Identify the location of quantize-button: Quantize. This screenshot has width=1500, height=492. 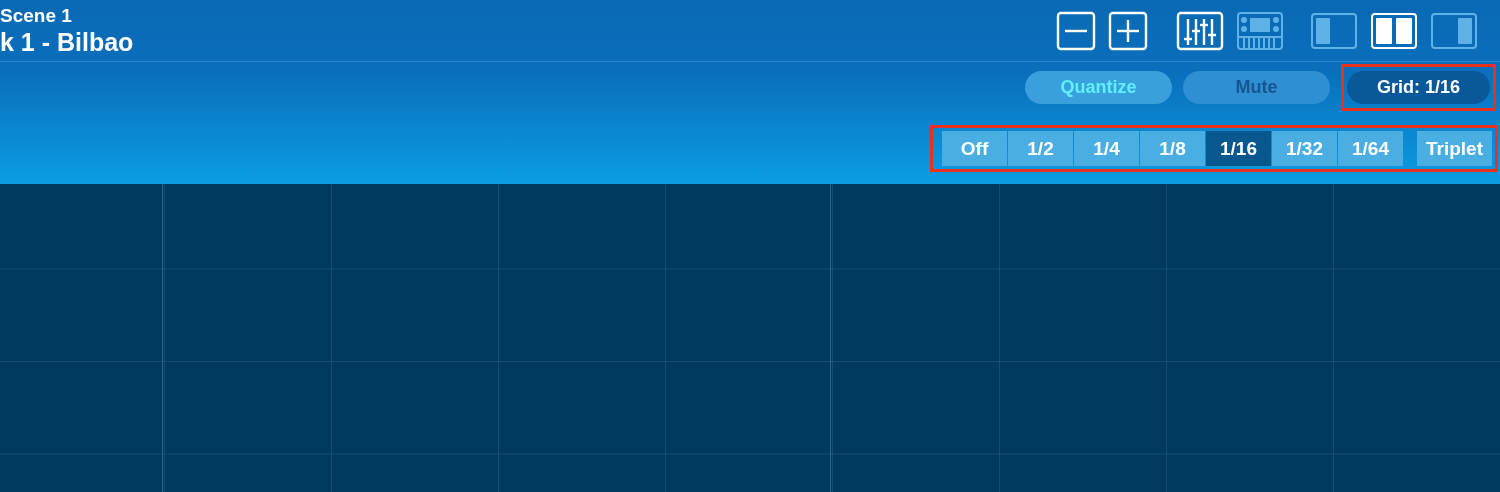
(1098, 87).